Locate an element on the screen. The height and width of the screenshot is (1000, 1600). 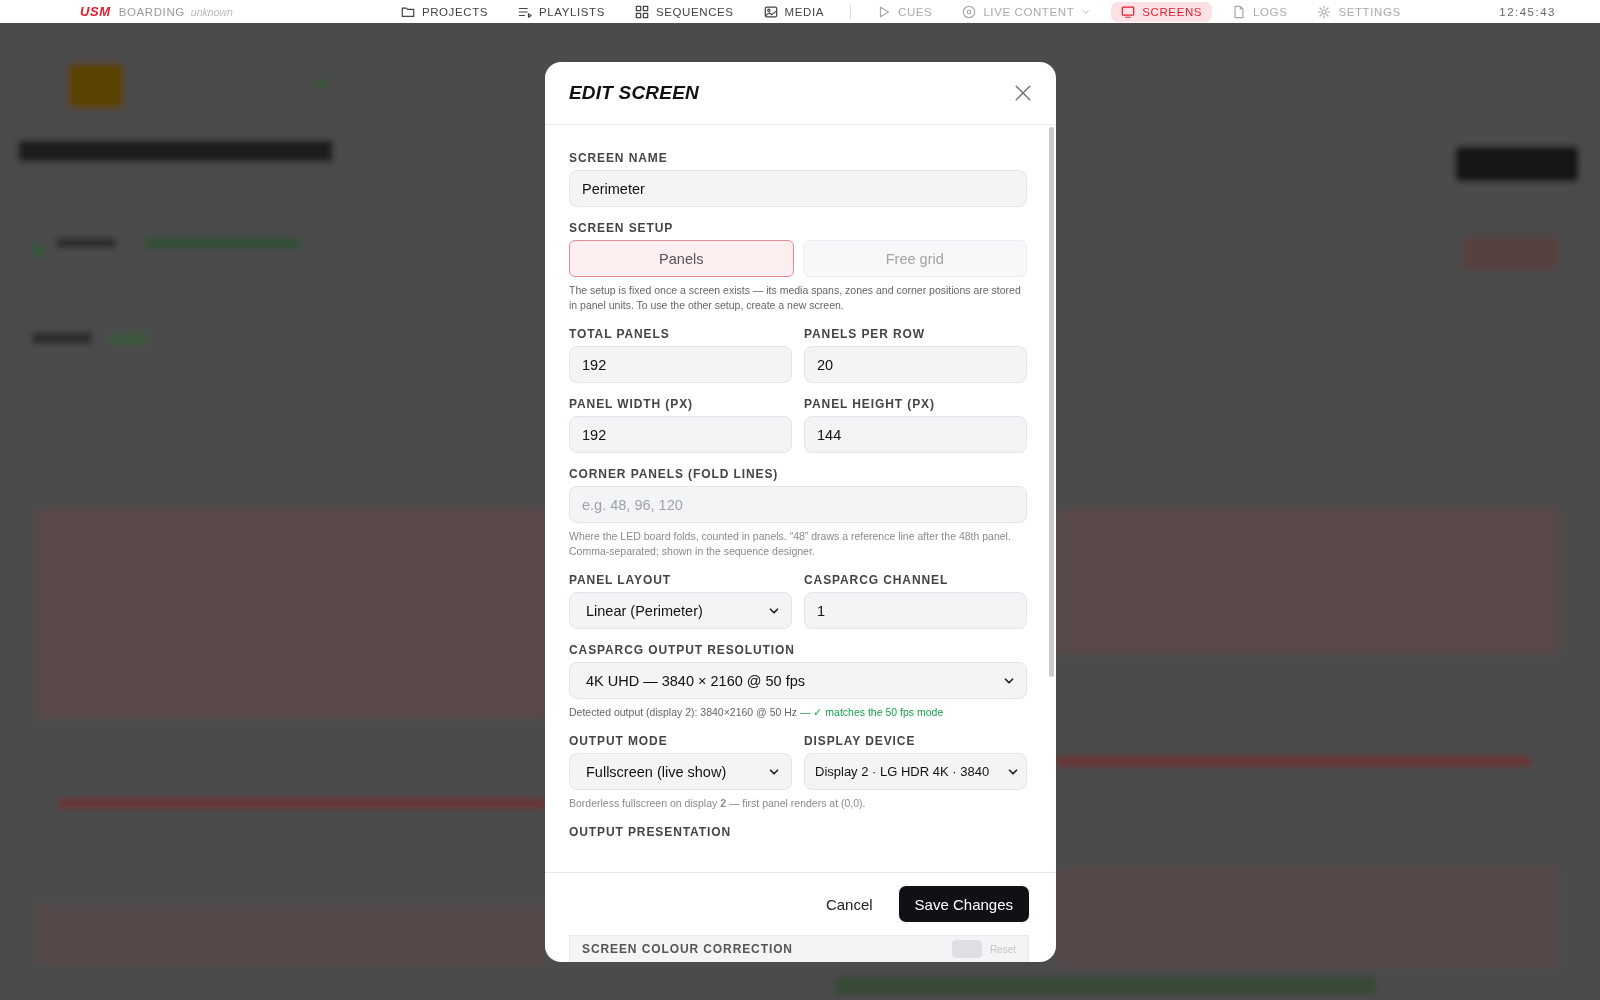
help-text: The setup is fixed once a screen exists — its media spans, zones and corner positions are stored in panel units. To use the other setup, create a new screen. is located at coordinates (795, 298).